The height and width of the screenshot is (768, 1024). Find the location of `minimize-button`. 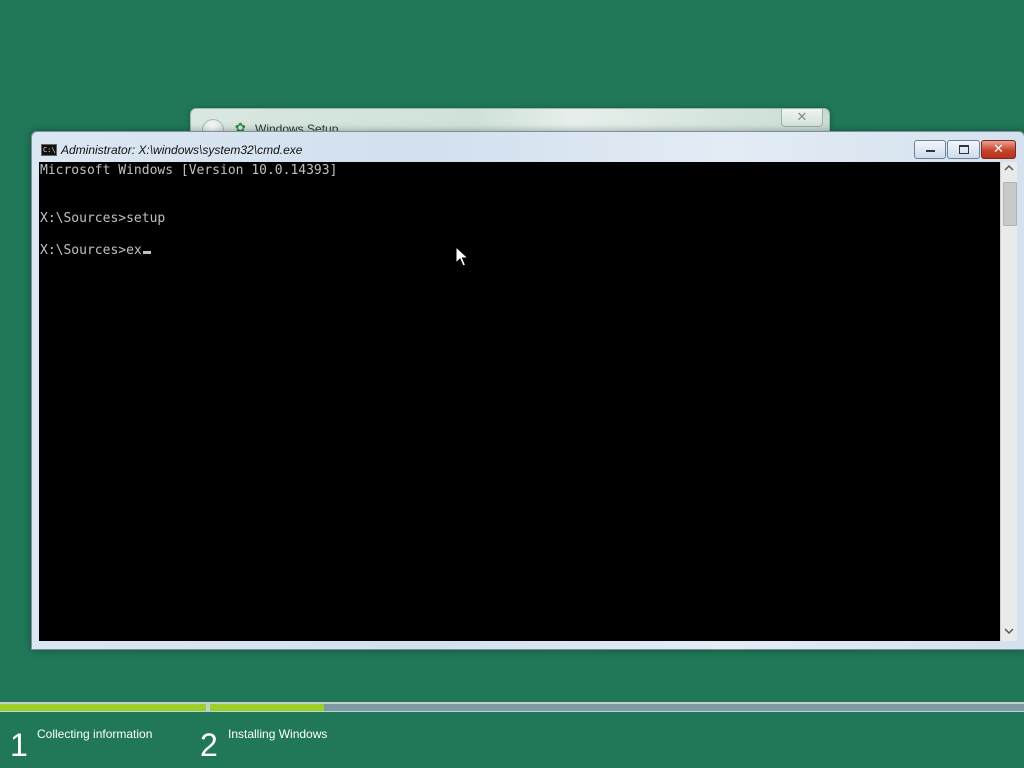

minimize-button is located at coordinates (930, 149).